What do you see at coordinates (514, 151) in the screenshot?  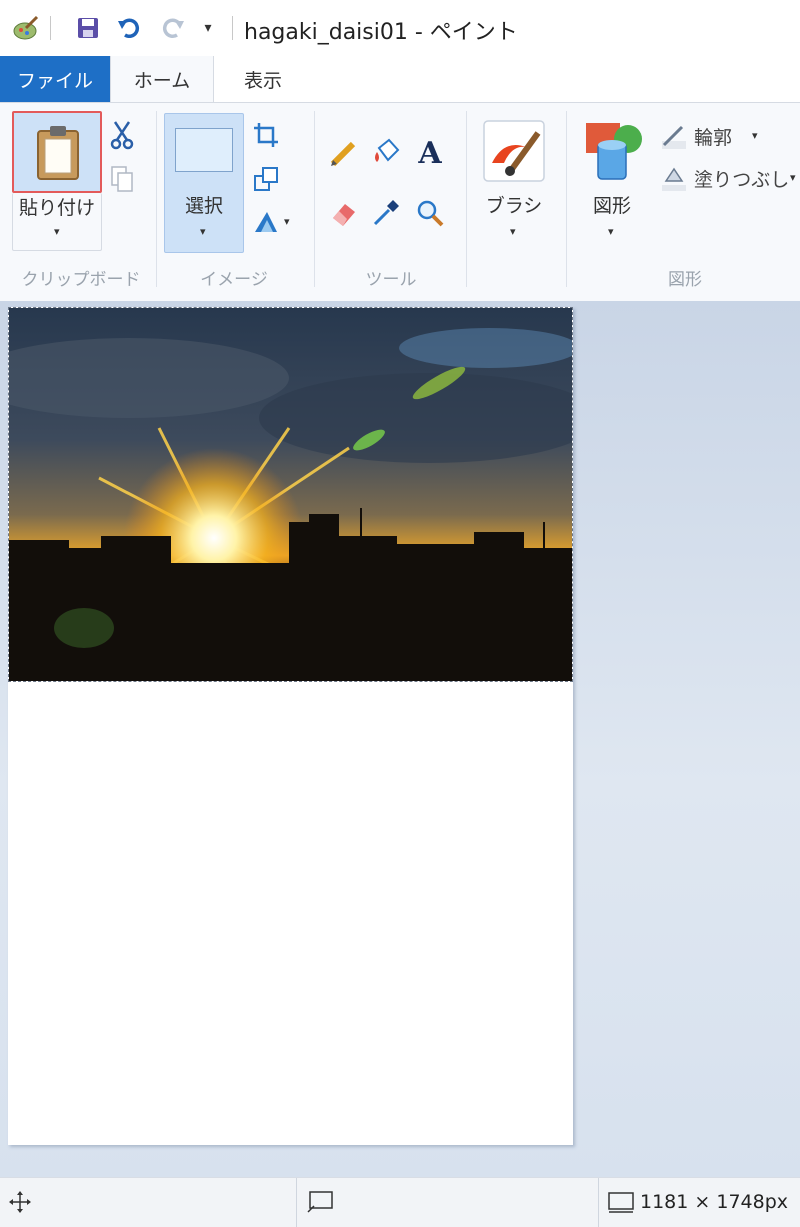 I see `brush-icon` at bounding box center [514, 151].